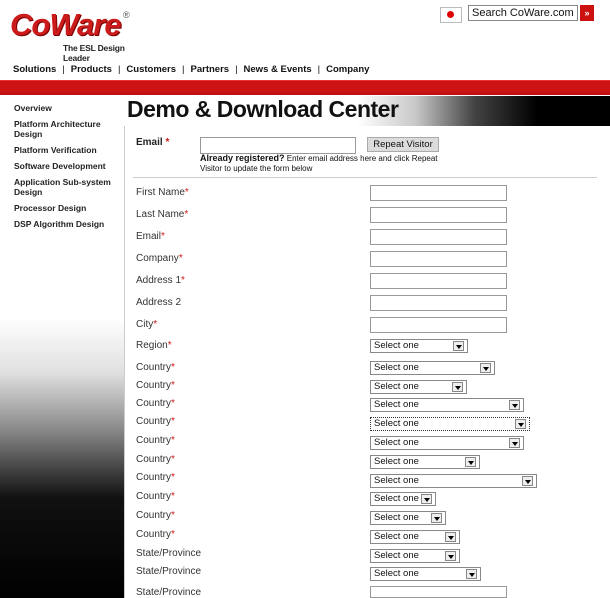  What do you see at coordinates (425, 574) in the screenshot?
I see `state-province-select-2: Select one` at bounding box center [425, 574].